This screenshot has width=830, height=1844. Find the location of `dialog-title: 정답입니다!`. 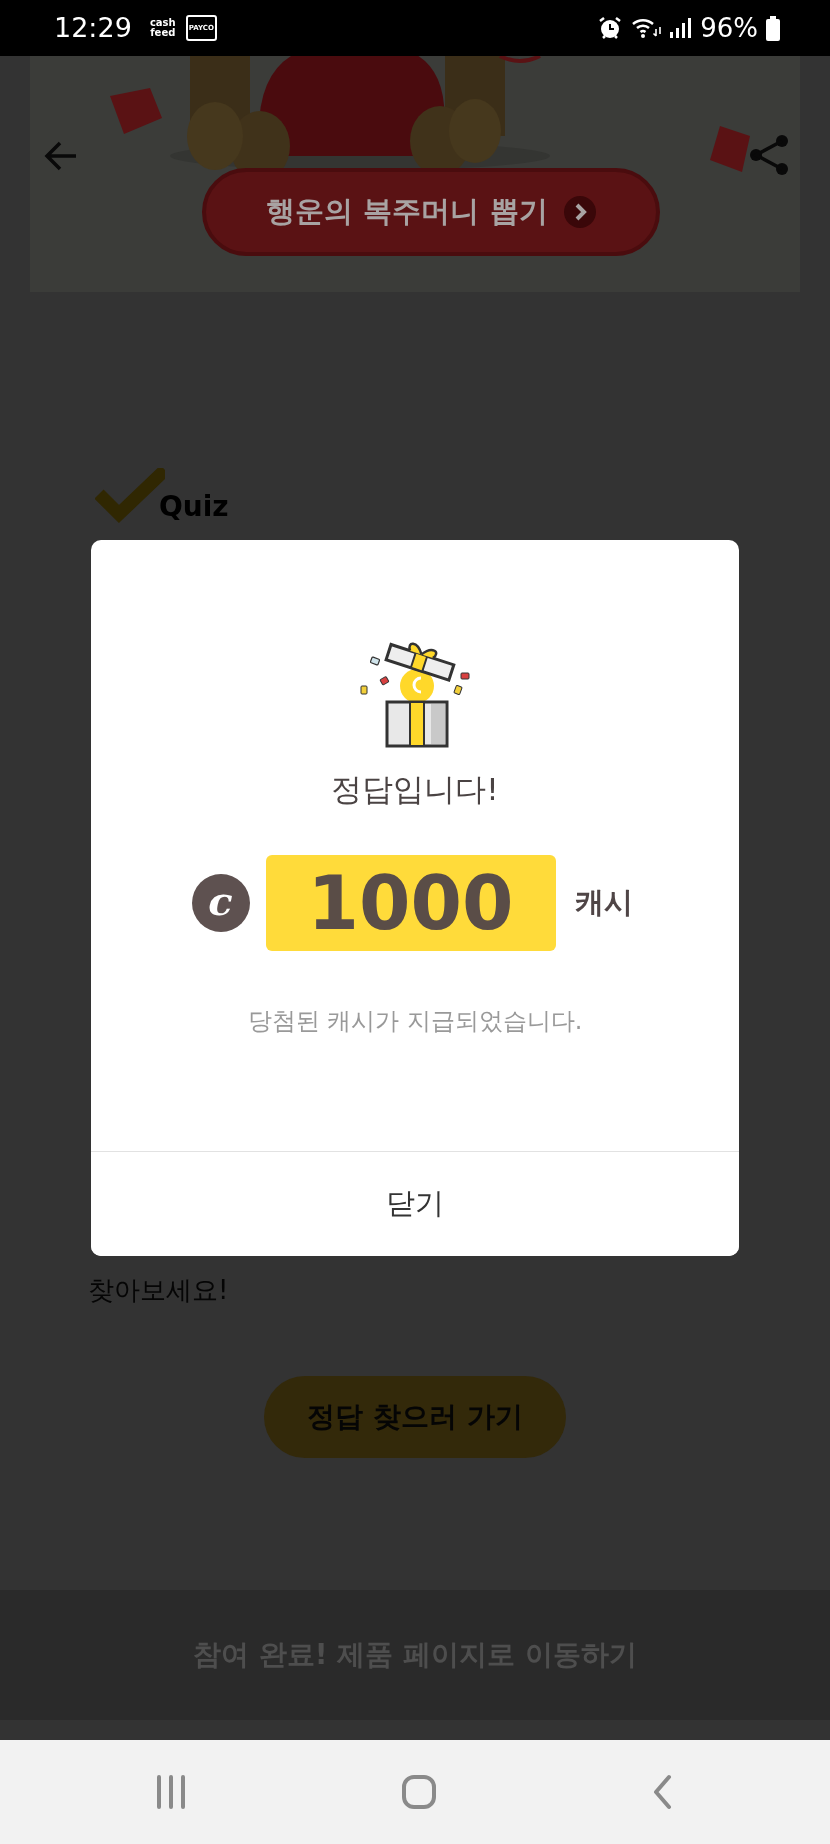

dialog-title: 정답입니다! is located at coordinates (415, 789).